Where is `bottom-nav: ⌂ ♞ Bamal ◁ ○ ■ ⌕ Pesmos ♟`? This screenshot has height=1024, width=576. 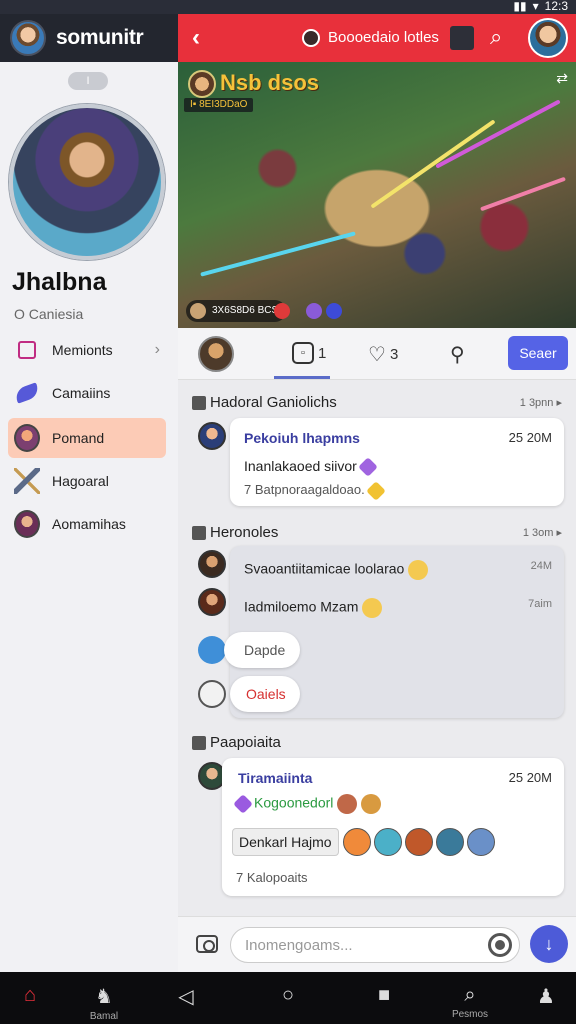 bottom-nav: ⌂ ♞ Bamal ◁ ○ ■ ⌕ Pesmos ♟ is located at coordinates (288, 998).